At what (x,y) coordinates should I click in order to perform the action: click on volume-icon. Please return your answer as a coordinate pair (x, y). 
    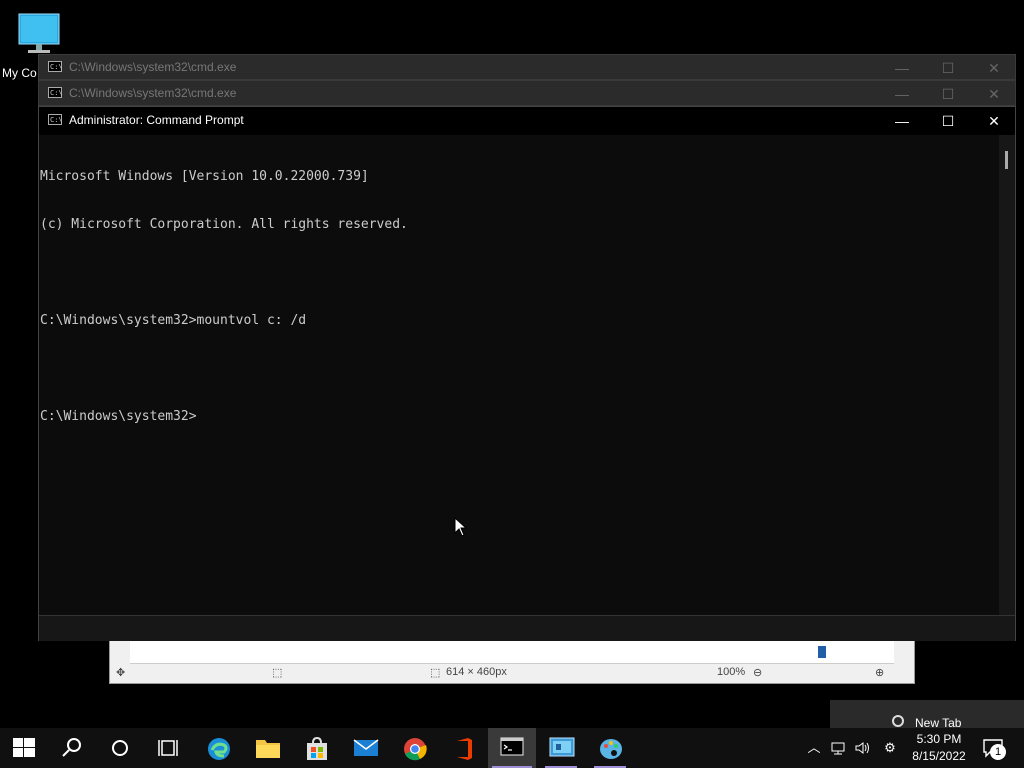
    Looking at the image, I should click on (862, 748).